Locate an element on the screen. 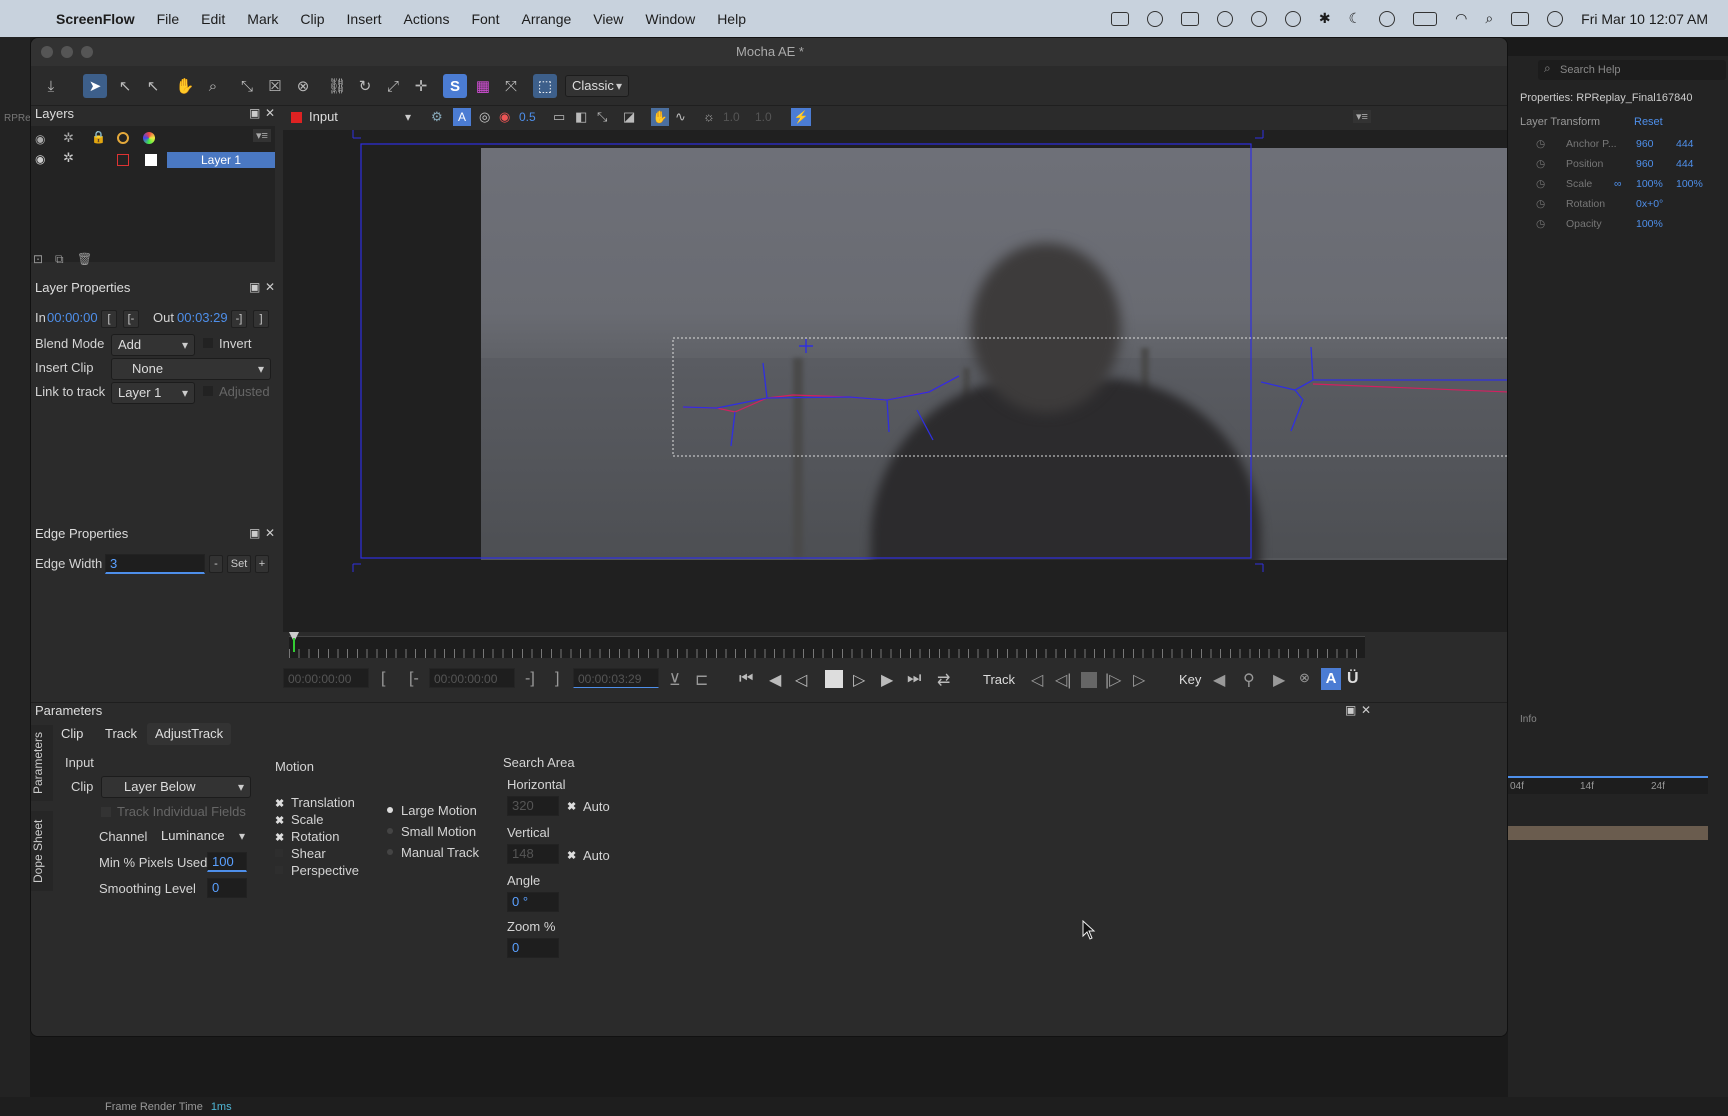 The image size is (1728, 1116). moon-icon: ☾ is located at coordinates (1355, 18).